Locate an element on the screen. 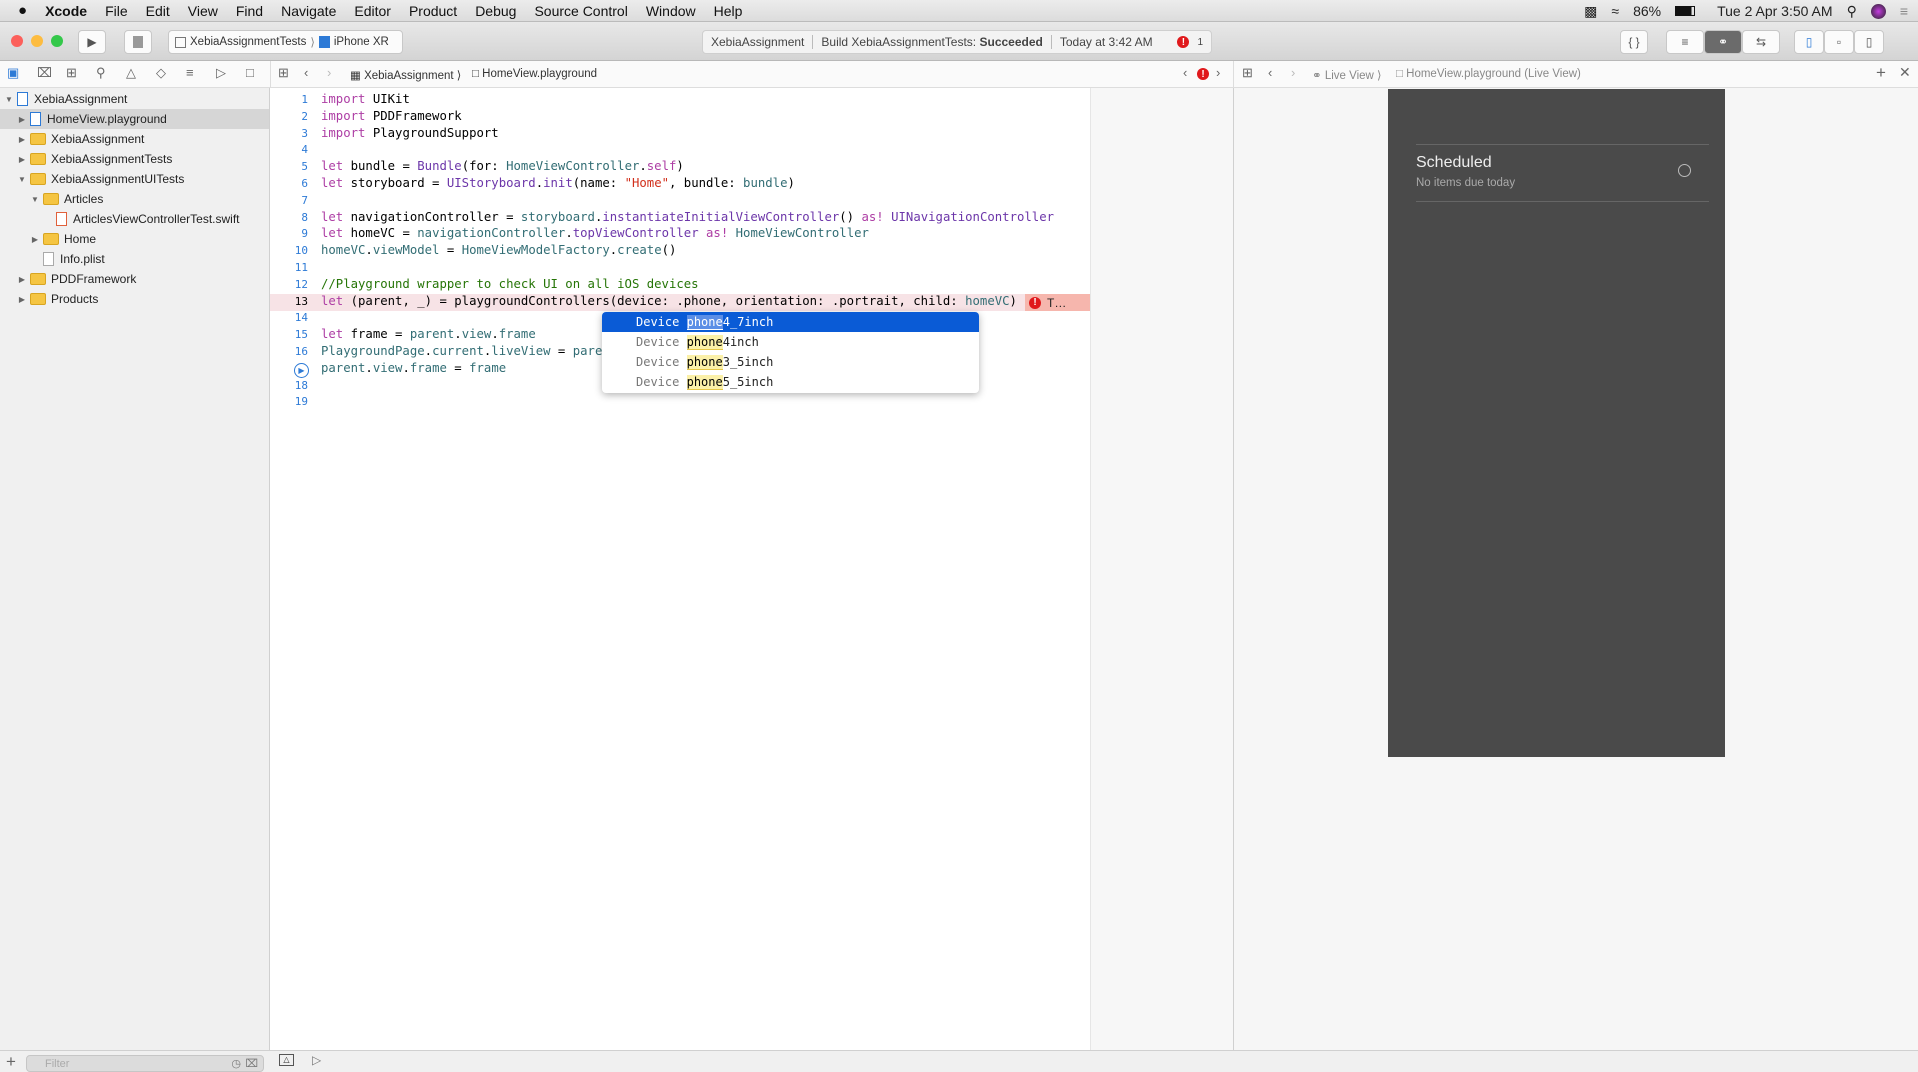 The height and width of the screenshot is (1072, 1918). line-number: 1 is located at coordinates (290, 99).